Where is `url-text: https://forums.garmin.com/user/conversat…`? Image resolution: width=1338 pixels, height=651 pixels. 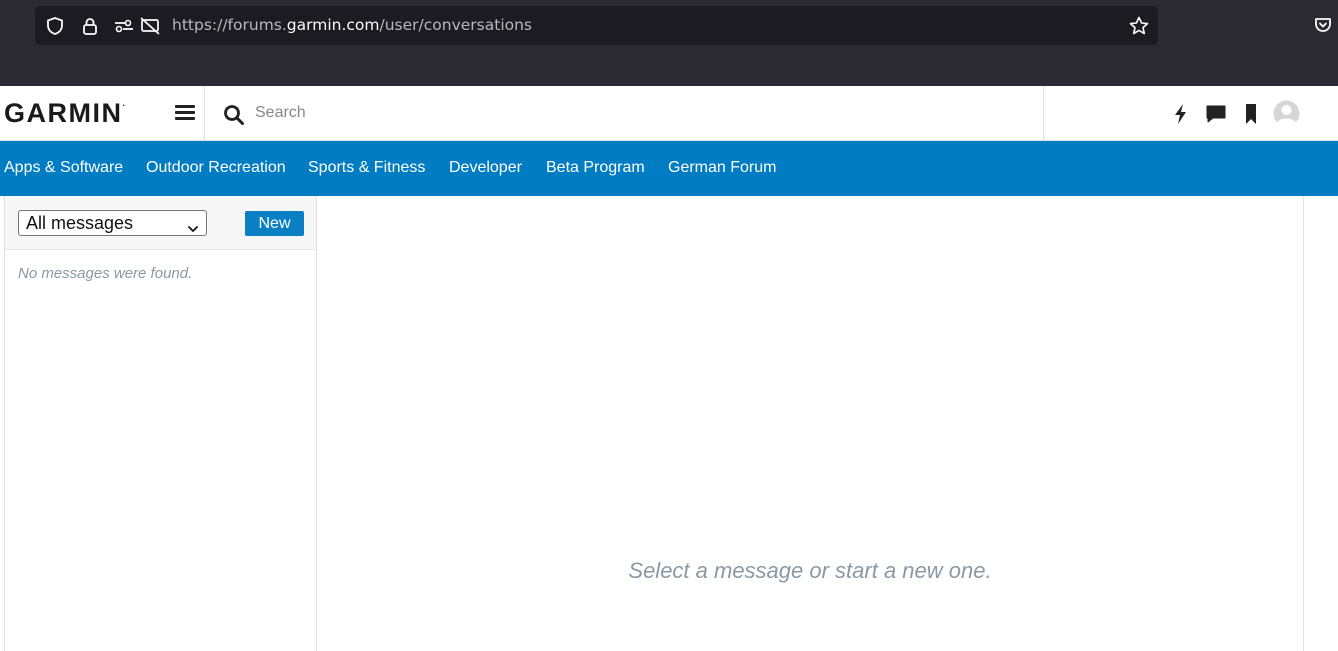
url-text: https://forums.garmin.com/user/conversat… is located at coordinates (352, 25).